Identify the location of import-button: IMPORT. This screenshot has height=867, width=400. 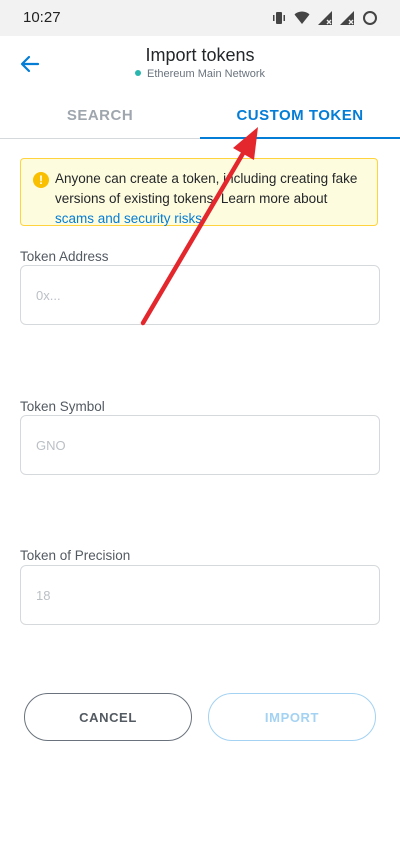
(292, 717).